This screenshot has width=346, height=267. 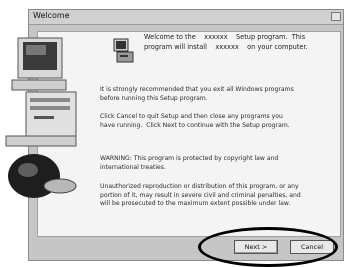 I want to click on close-button, so click(x=336, y=16).